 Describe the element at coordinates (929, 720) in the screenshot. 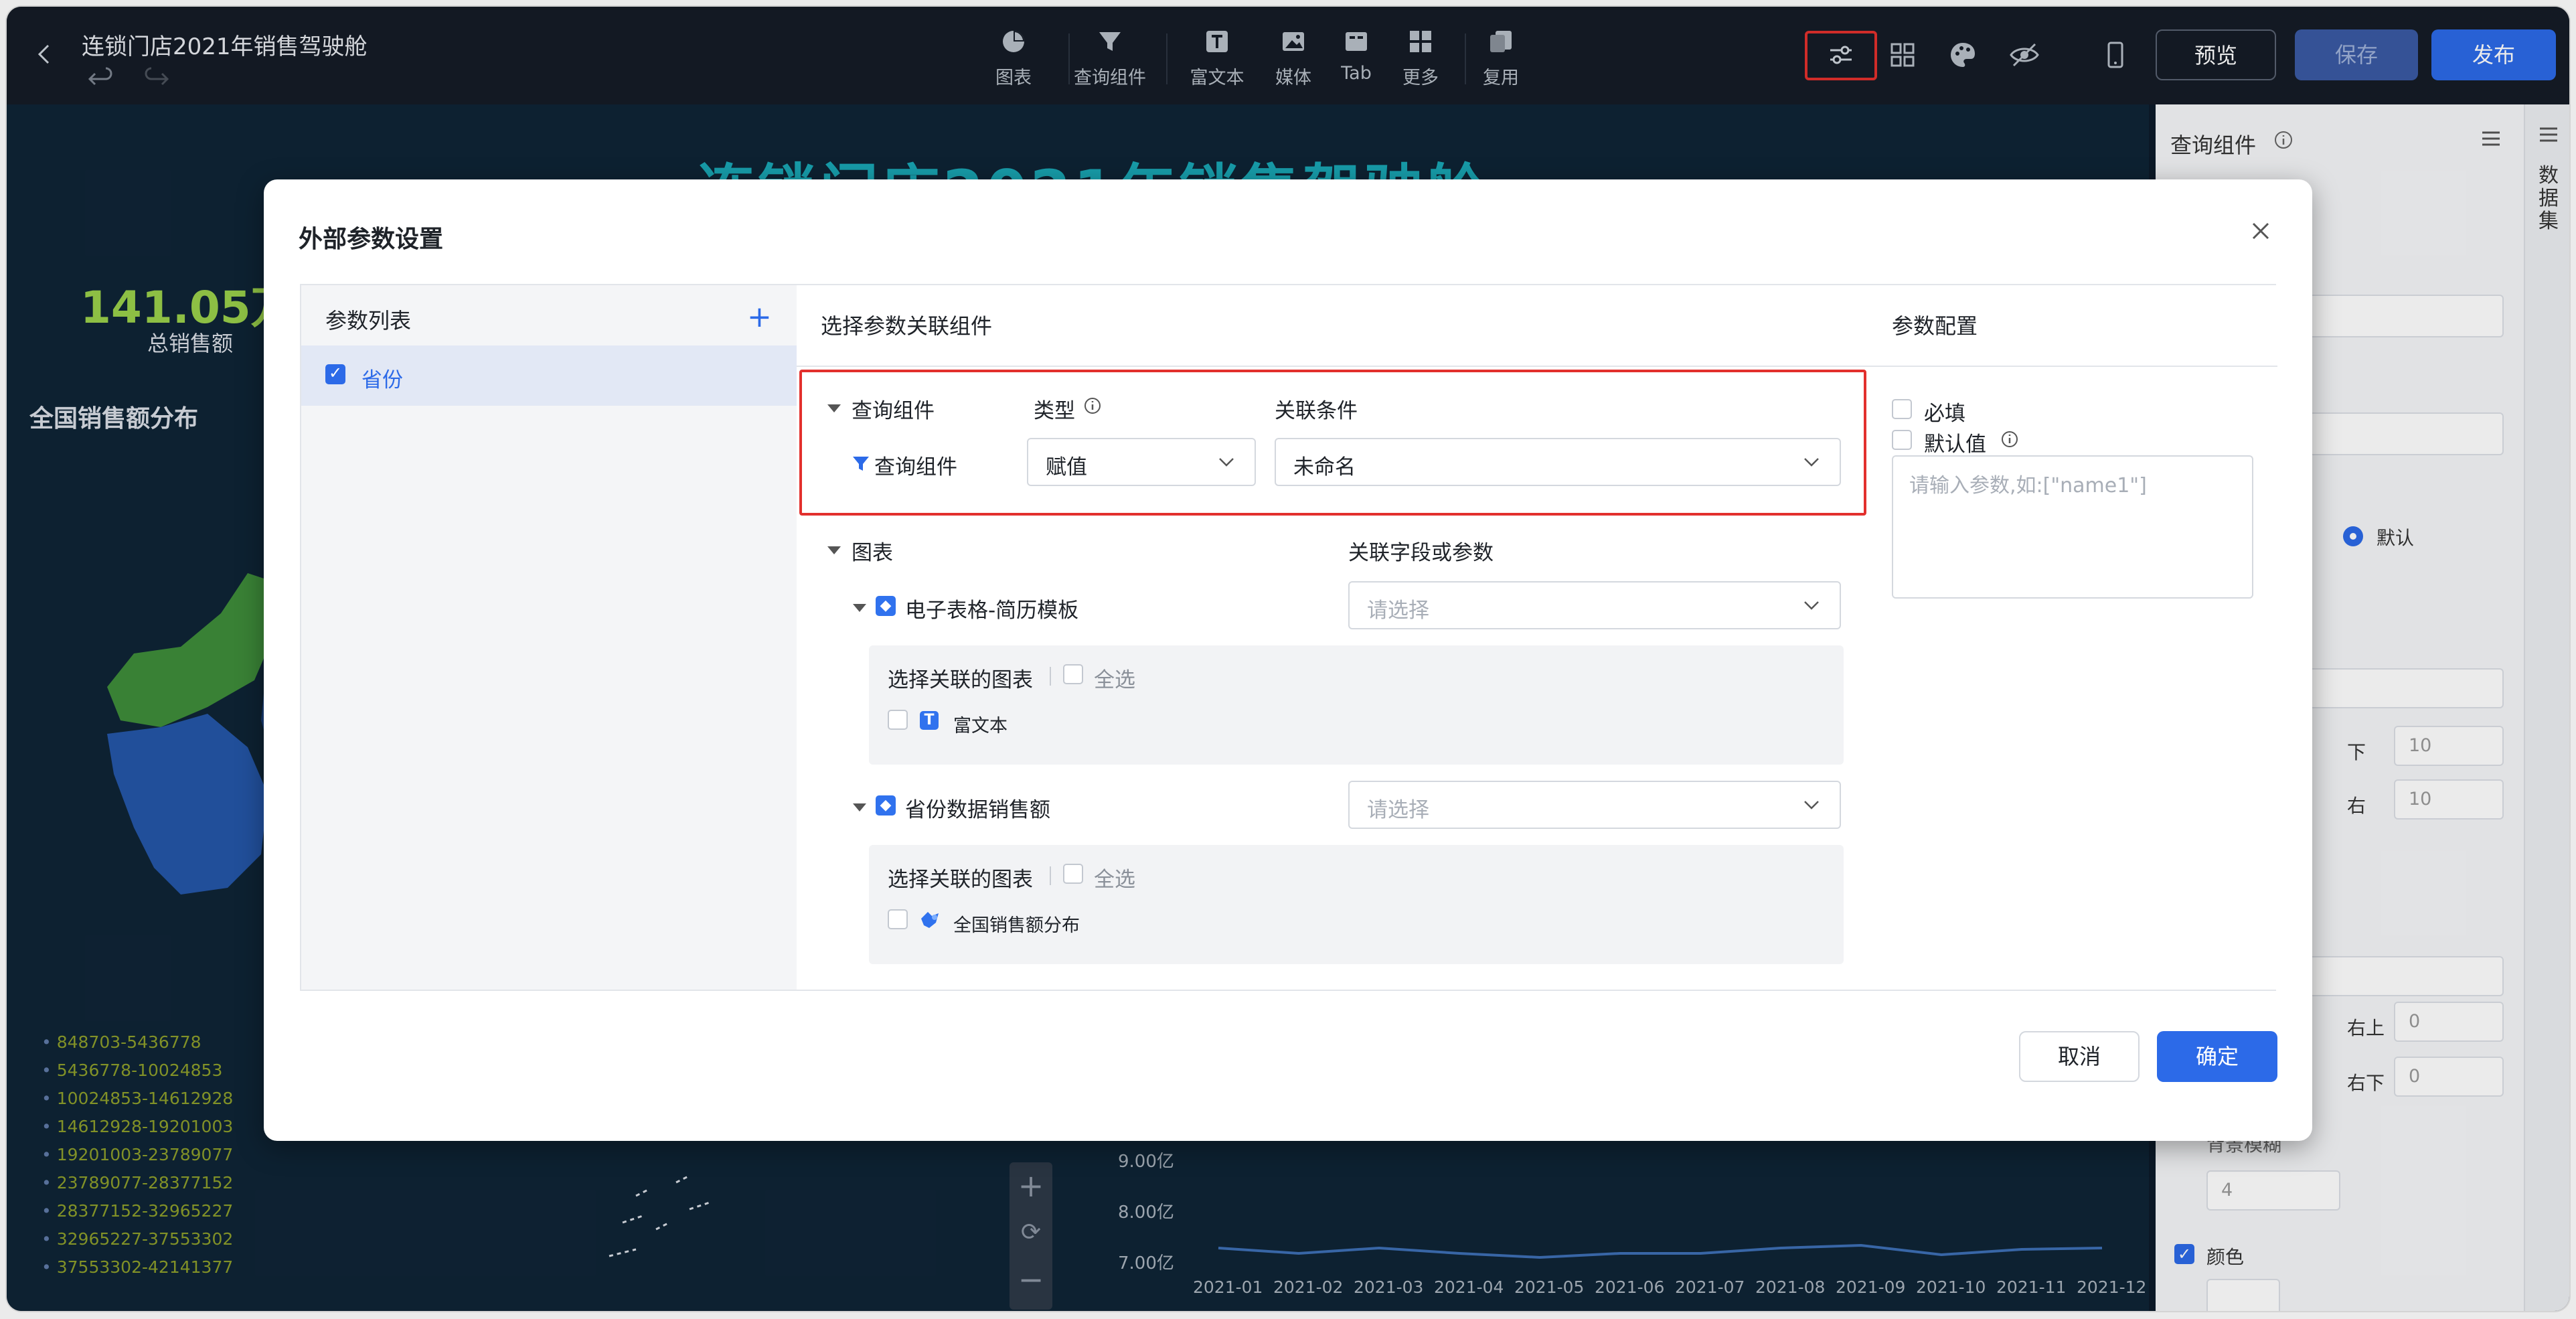

I see `text-icon: T` at that location.